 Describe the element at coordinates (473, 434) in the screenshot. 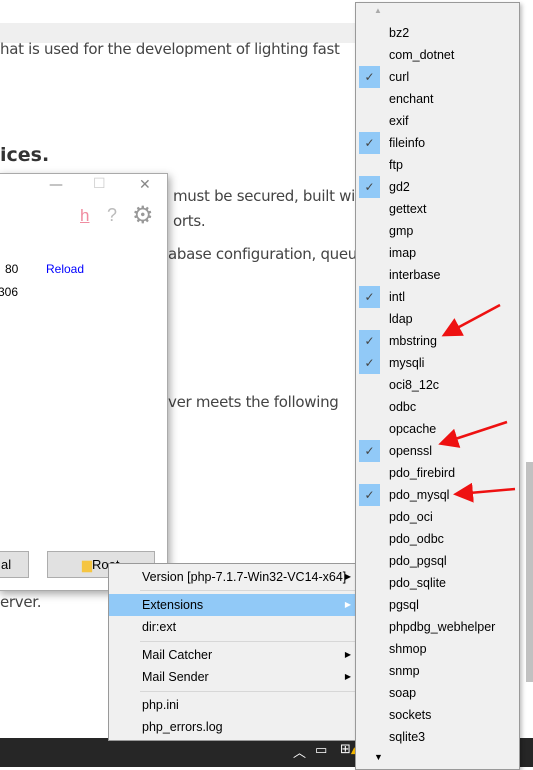

I see `red-arrow-openssl` at that location.